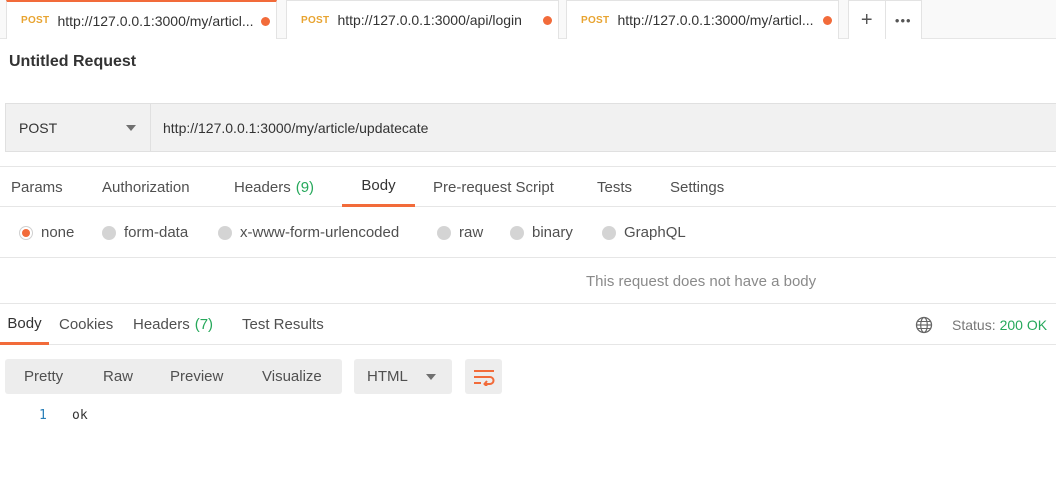 The image size is (1056, 489). I want to click on body-type-urlencoded: x-www-form-urlencoded, so click(308, 232).